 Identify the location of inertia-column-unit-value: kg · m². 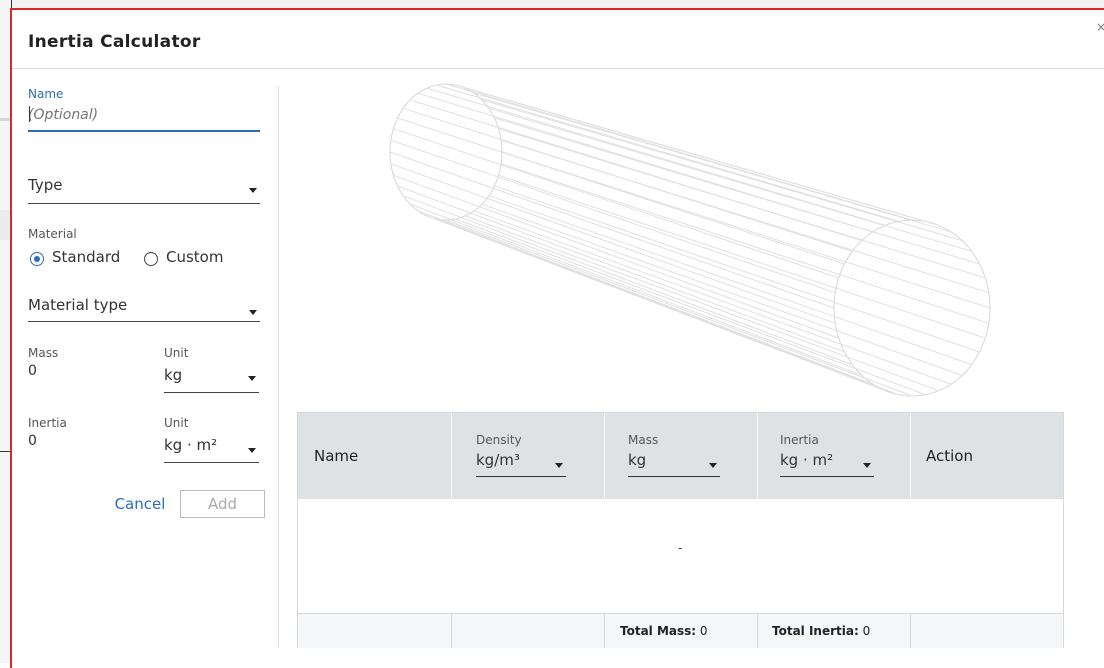
(807, 460).